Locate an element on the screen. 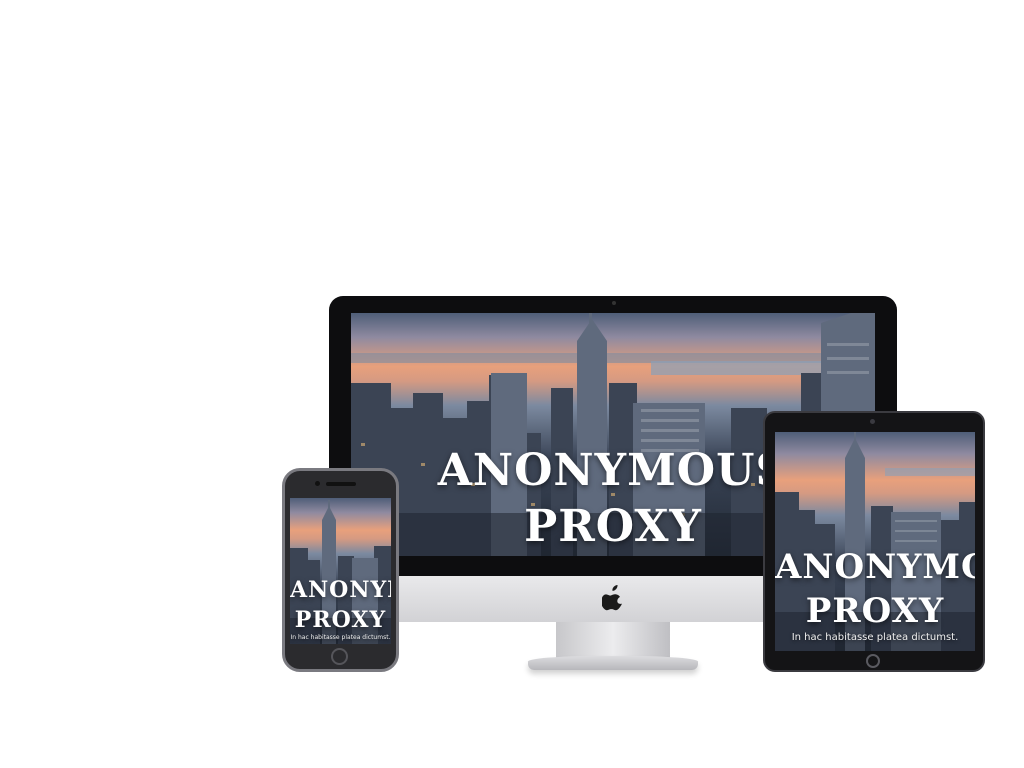 This screenshot has height=768, width=1024. desktop-stand-neck is located at coordinates (613, 641).